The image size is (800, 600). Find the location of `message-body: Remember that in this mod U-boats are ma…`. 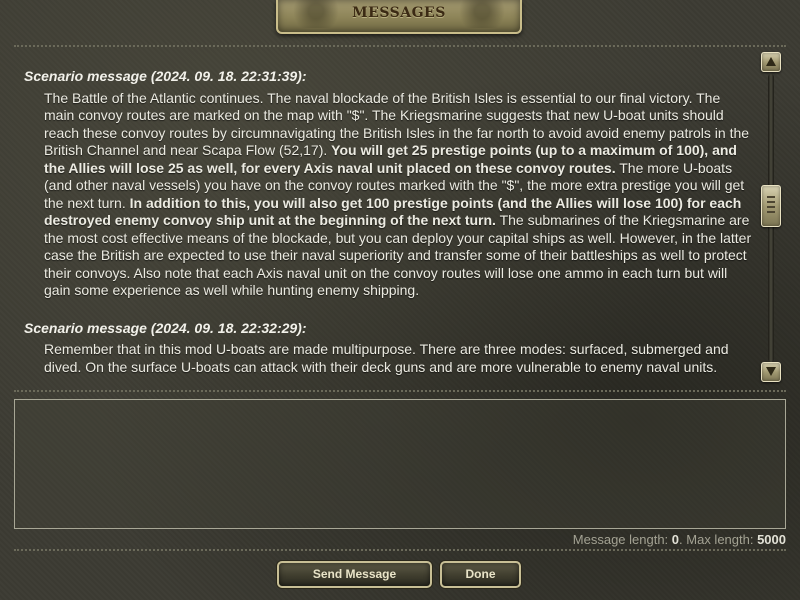

message-body: Remember that in this mod U-boats are ma… is located at coordinates (399, 358).